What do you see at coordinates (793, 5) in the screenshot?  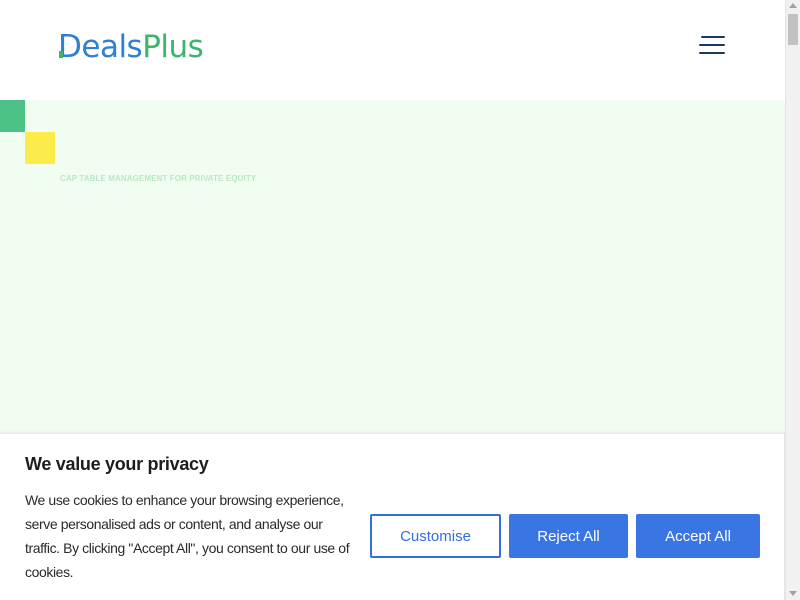 I see `scroll-up-arrow-icon` at bounding box center [793, 5].